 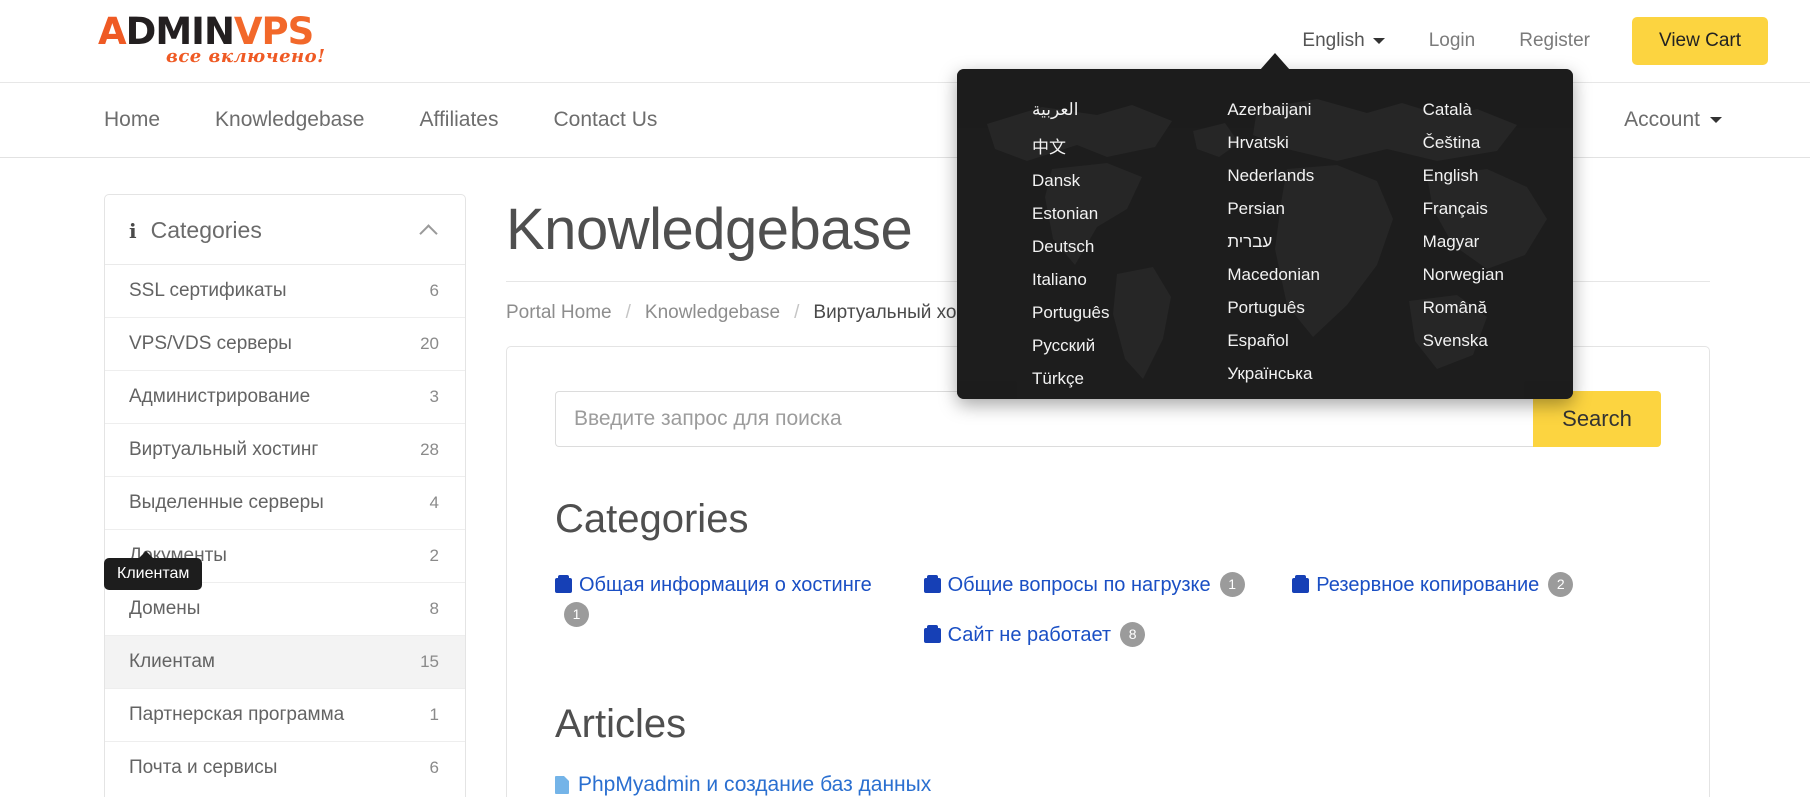 What do you see at coordinates (1107, 378) in the screenshot?
I see `language-option-tr: Türkçe` at bounding box center [1107, 378].